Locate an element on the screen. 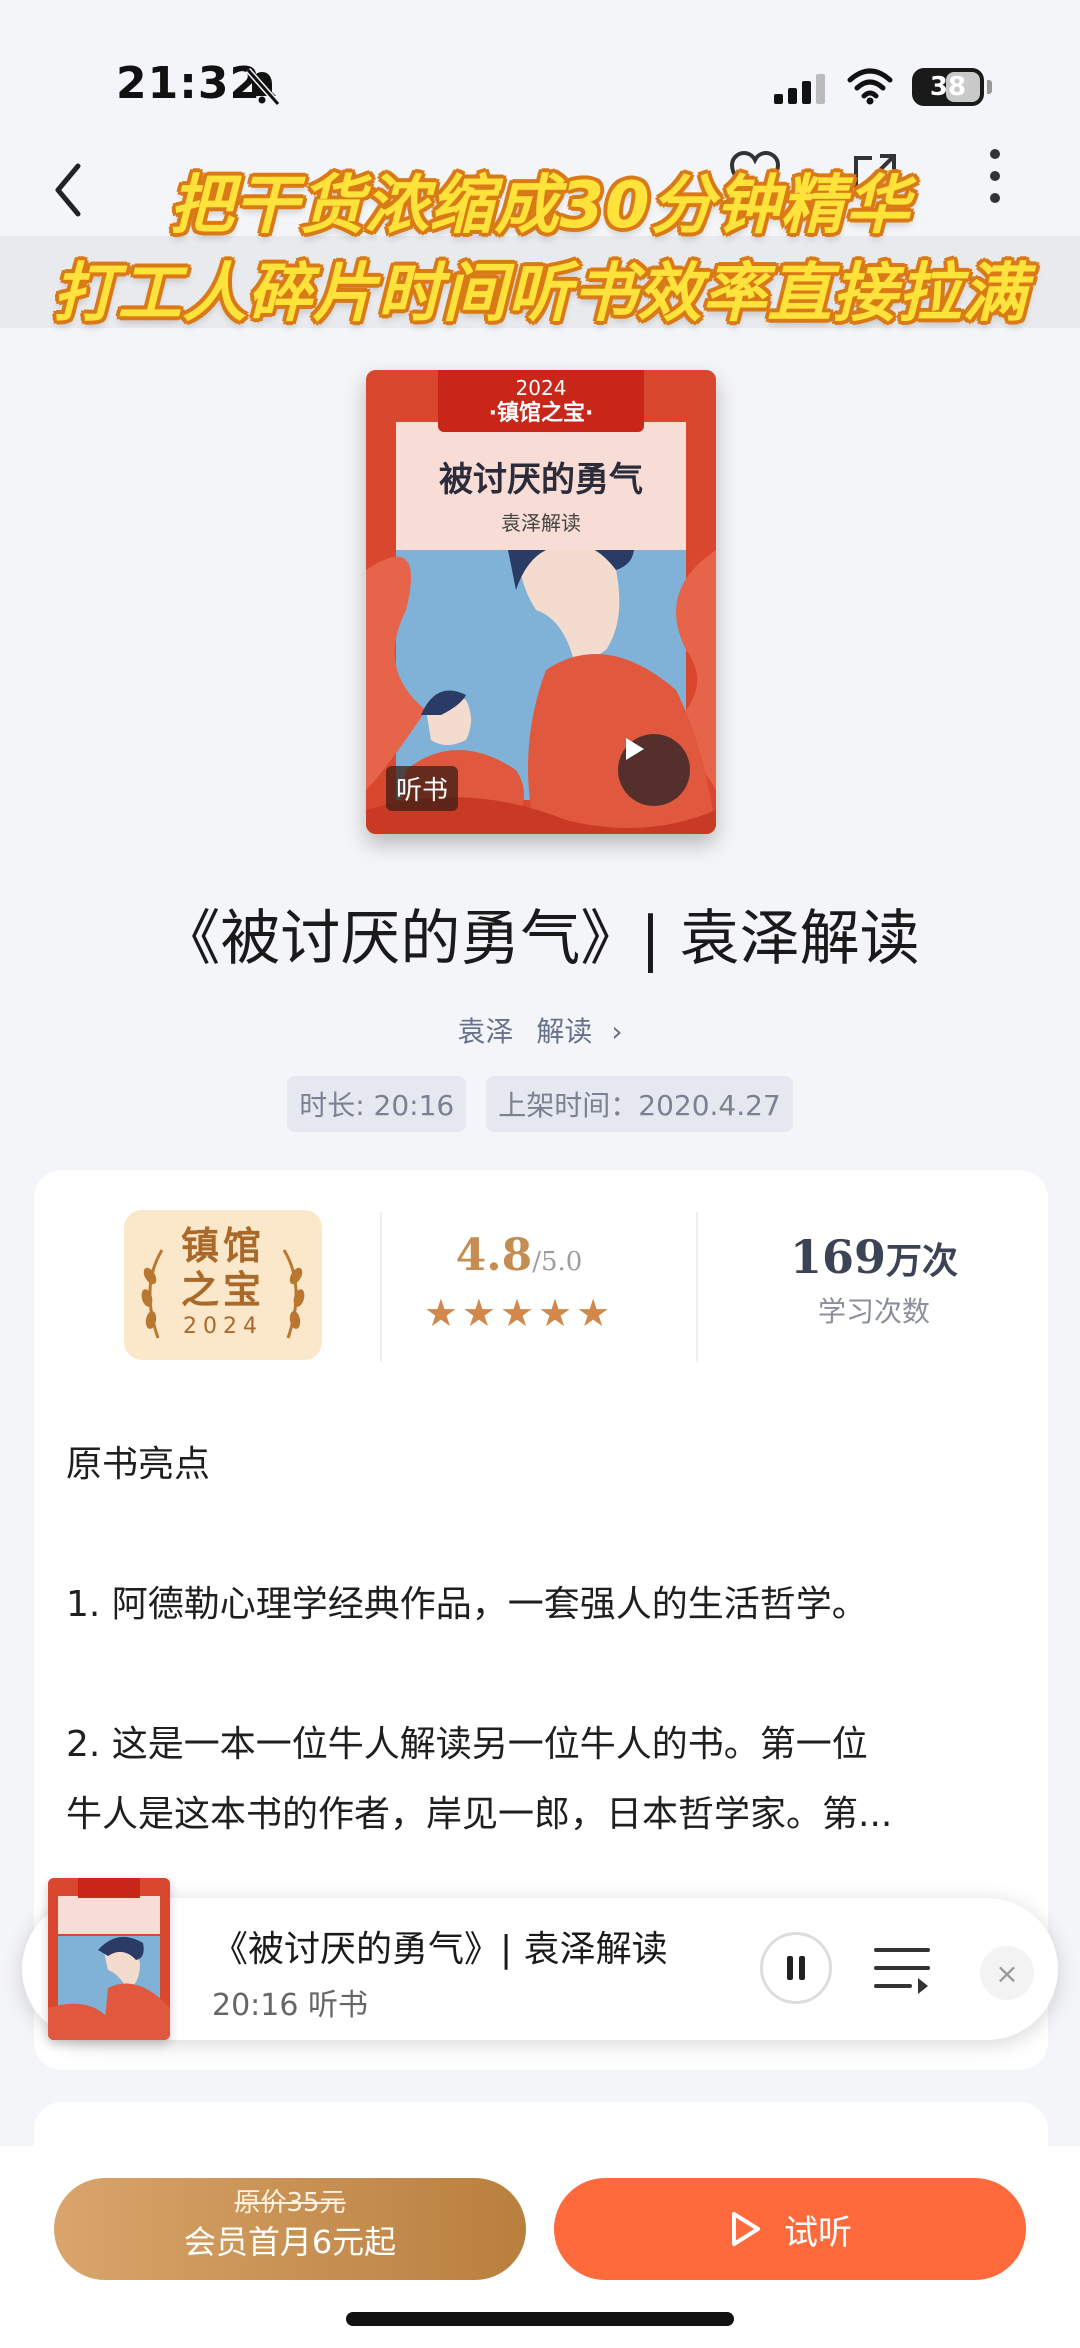 The image size is (1080, 2348). mini-player-cover is located at coordinates (109, 1959).